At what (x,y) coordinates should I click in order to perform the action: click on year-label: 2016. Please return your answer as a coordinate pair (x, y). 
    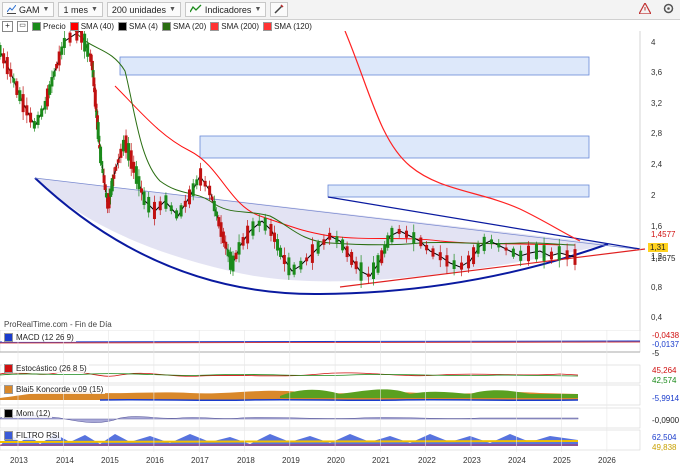
    Looking at the image, I should click on (155, 460).